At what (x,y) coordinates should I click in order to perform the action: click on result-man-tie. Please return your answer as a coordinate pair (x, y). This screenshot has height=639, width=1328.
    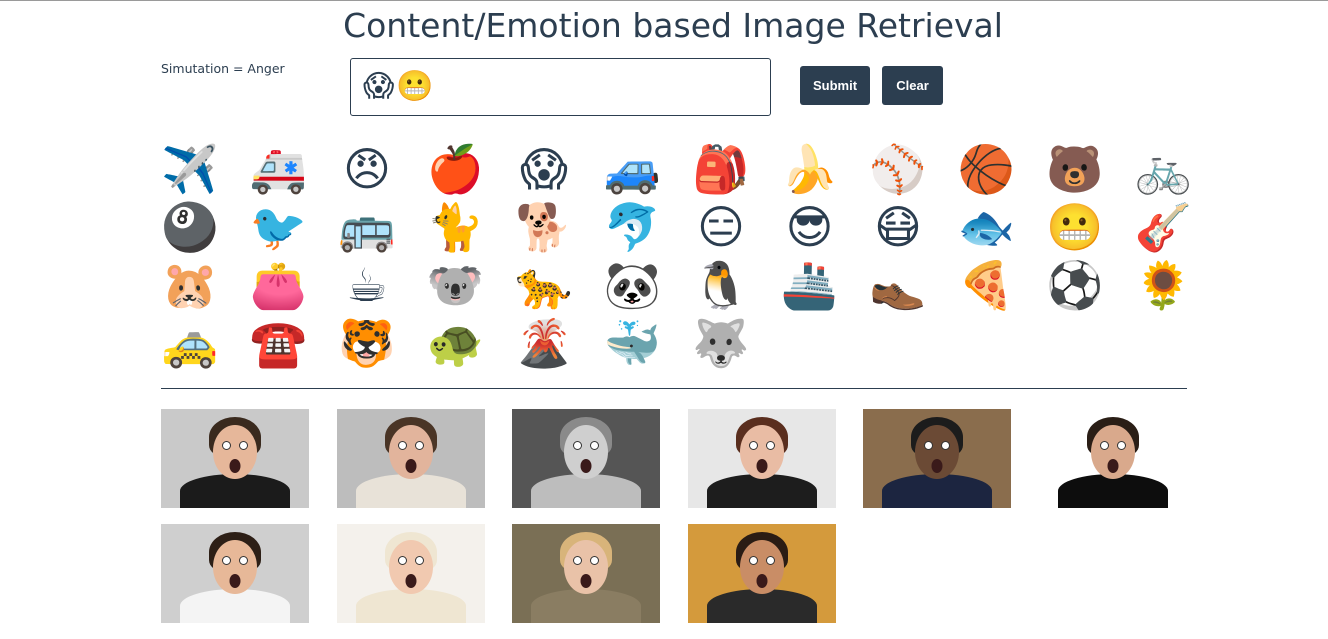
    Looking at the image, I should click on (235, 573).